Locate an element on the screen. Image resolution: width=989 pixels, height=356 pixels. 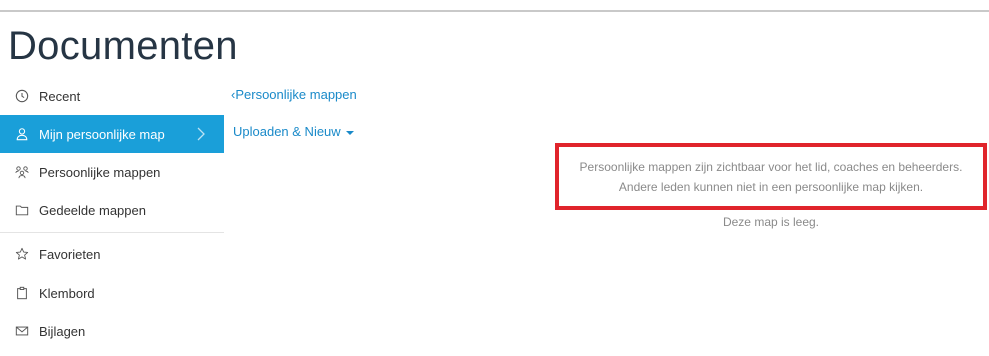
sidebar-item-persoonlijke-mappen: Persoonlijke mappen is located at coordinates (112, 172).